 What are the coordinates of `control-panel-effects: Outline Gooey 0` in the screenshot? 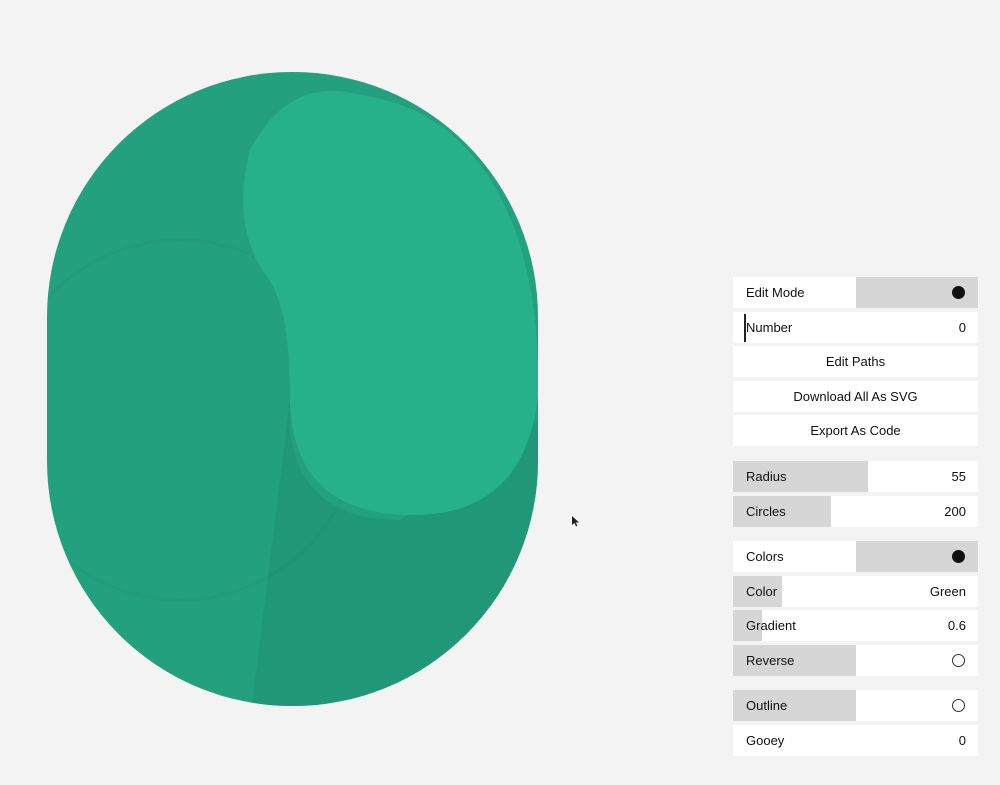 It's located at (855, 724).